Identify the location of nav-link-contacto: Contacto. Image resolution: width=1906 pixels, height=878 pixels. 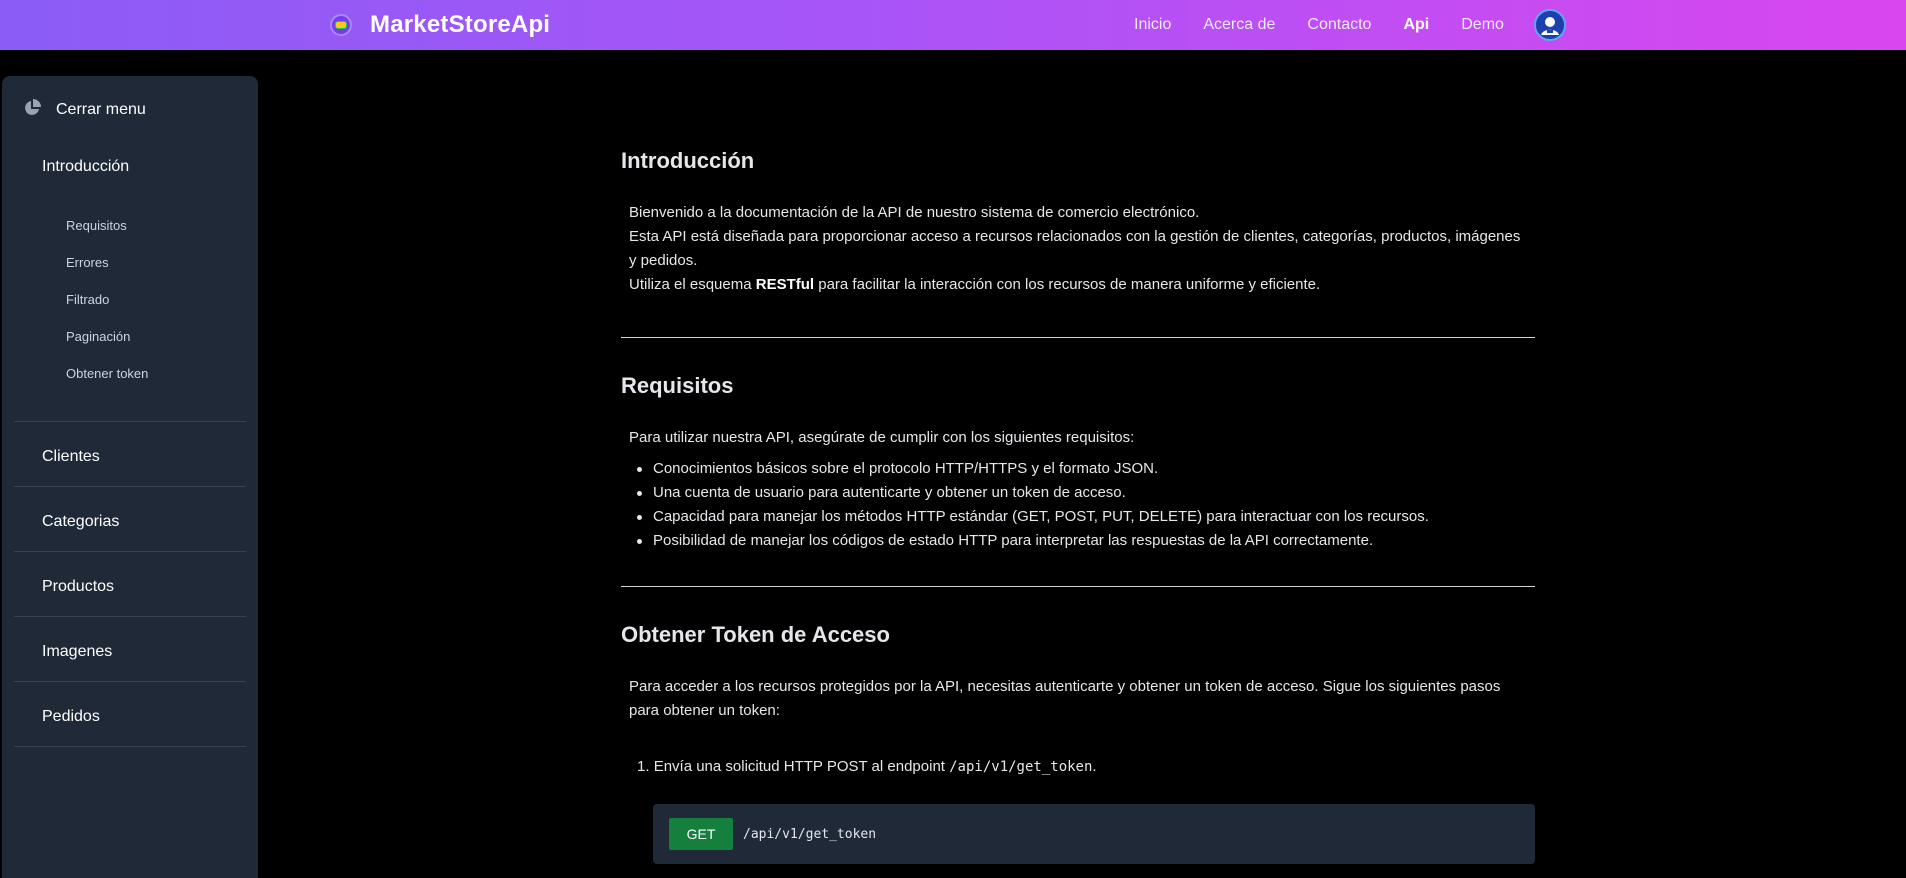
(1339, 25).